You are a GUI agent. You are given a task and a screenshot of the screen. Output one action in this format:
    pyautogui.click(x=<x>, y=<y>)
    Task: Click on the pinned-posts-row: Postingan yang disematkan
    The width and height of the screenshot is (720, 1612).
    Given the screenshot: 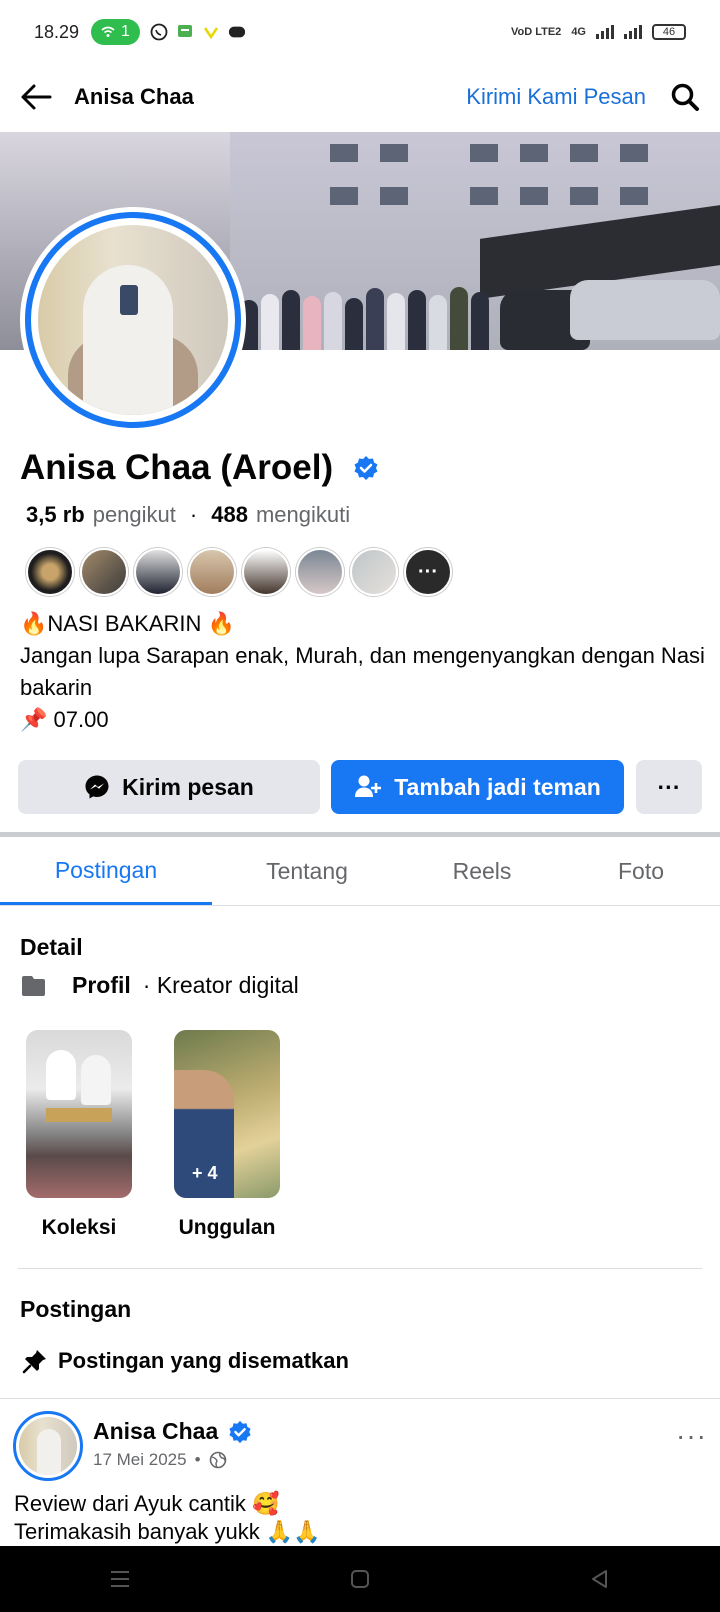 What is the action you would take?
    pyautogui.click(x=185, y=1361)
    